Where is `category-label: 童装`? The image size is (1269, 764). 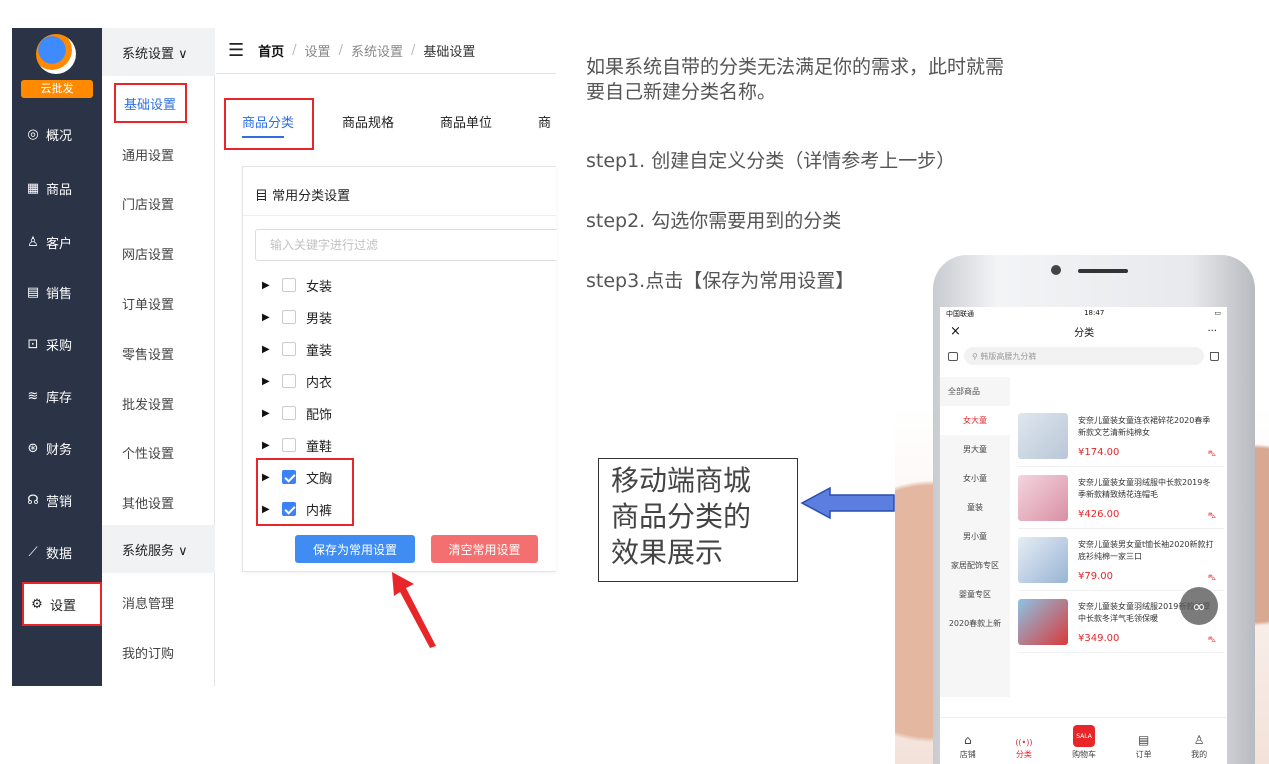 category-label: 童装 is located at coordinates (319, 351).